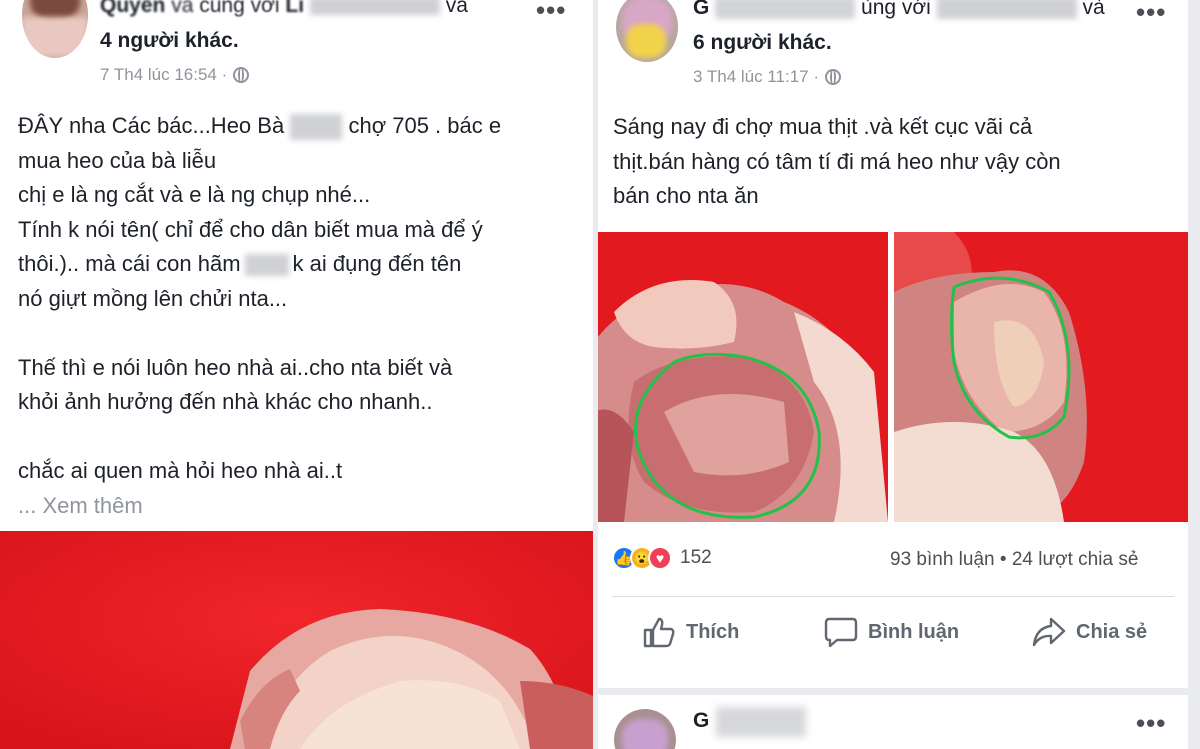 This screenshot has height=749, width=1200. I want to click on body-line: mua heo của bà liễu, so click(117, 160).